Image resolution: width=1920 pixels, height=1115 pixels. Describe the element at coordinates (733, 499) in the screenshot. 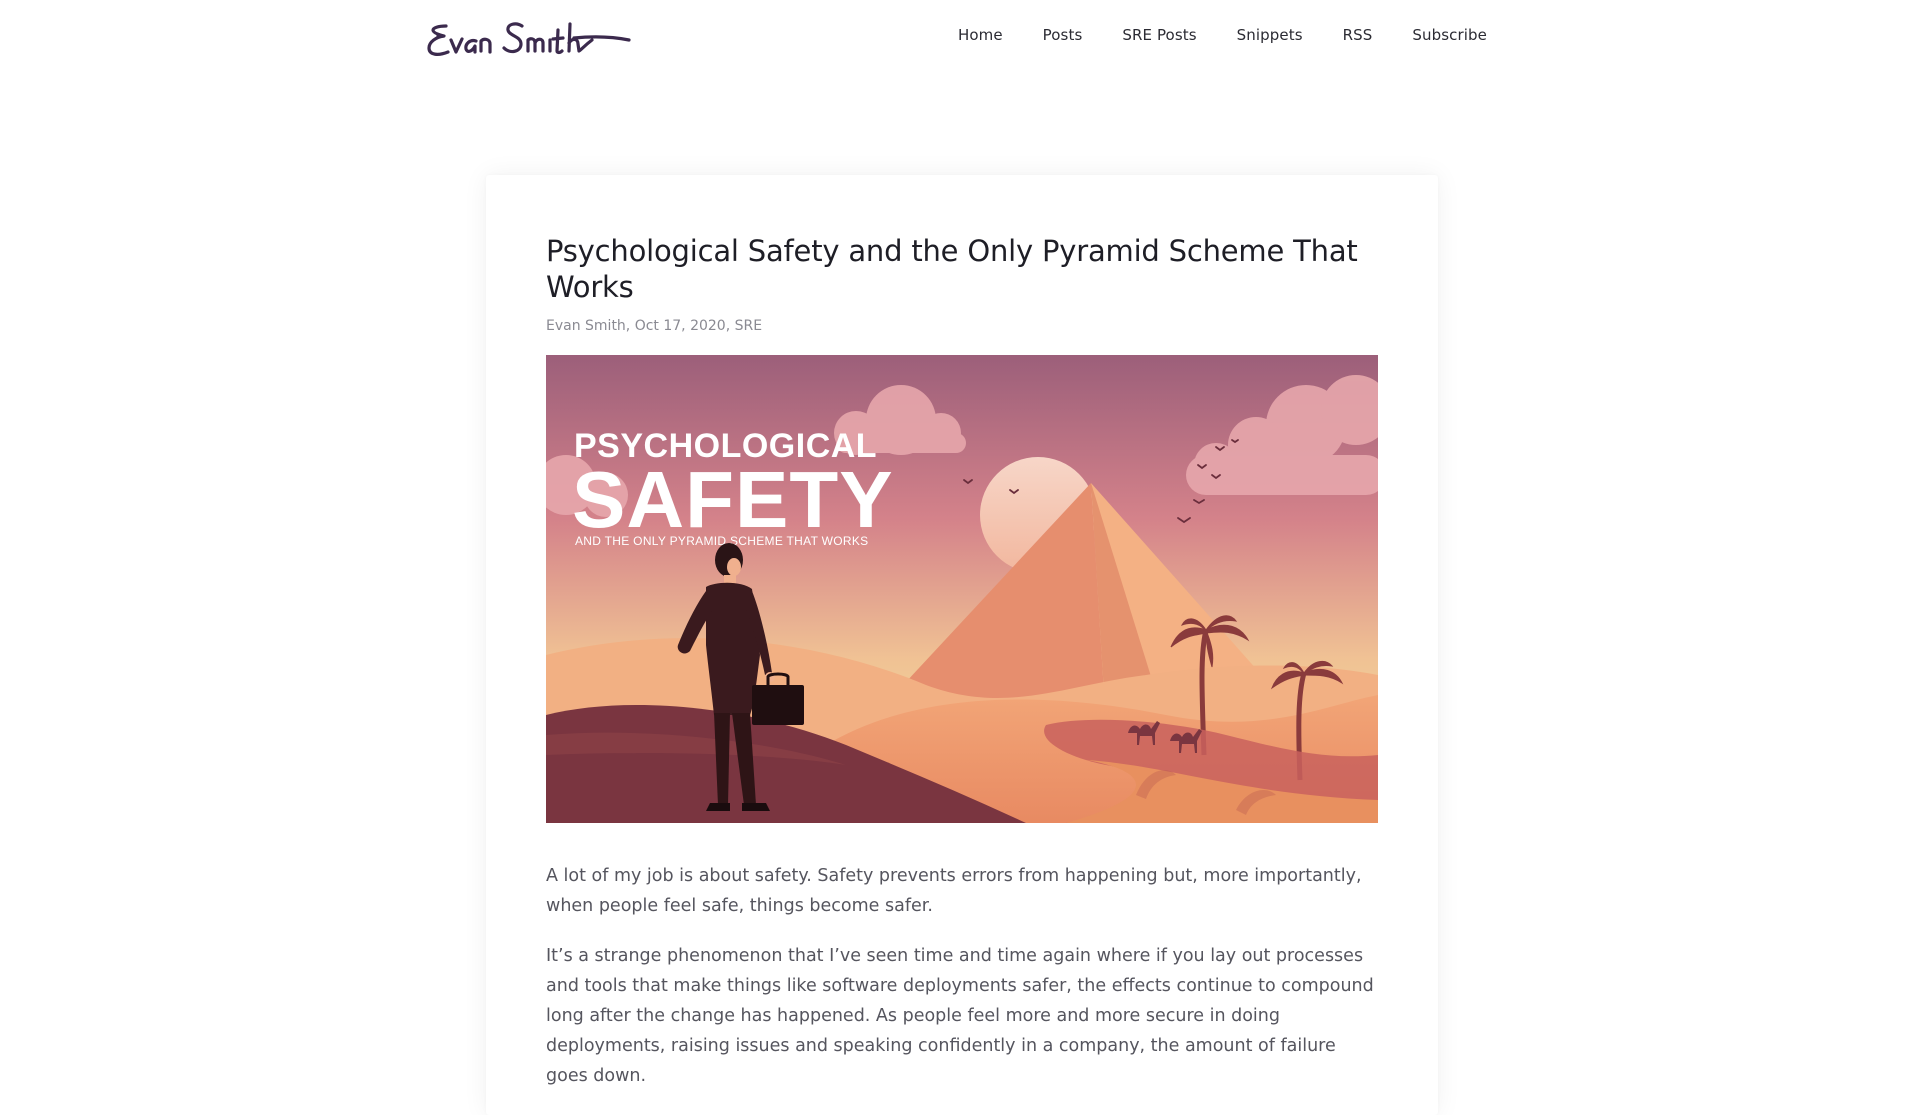

I see `hero-line-2: SAFETY` at that location.